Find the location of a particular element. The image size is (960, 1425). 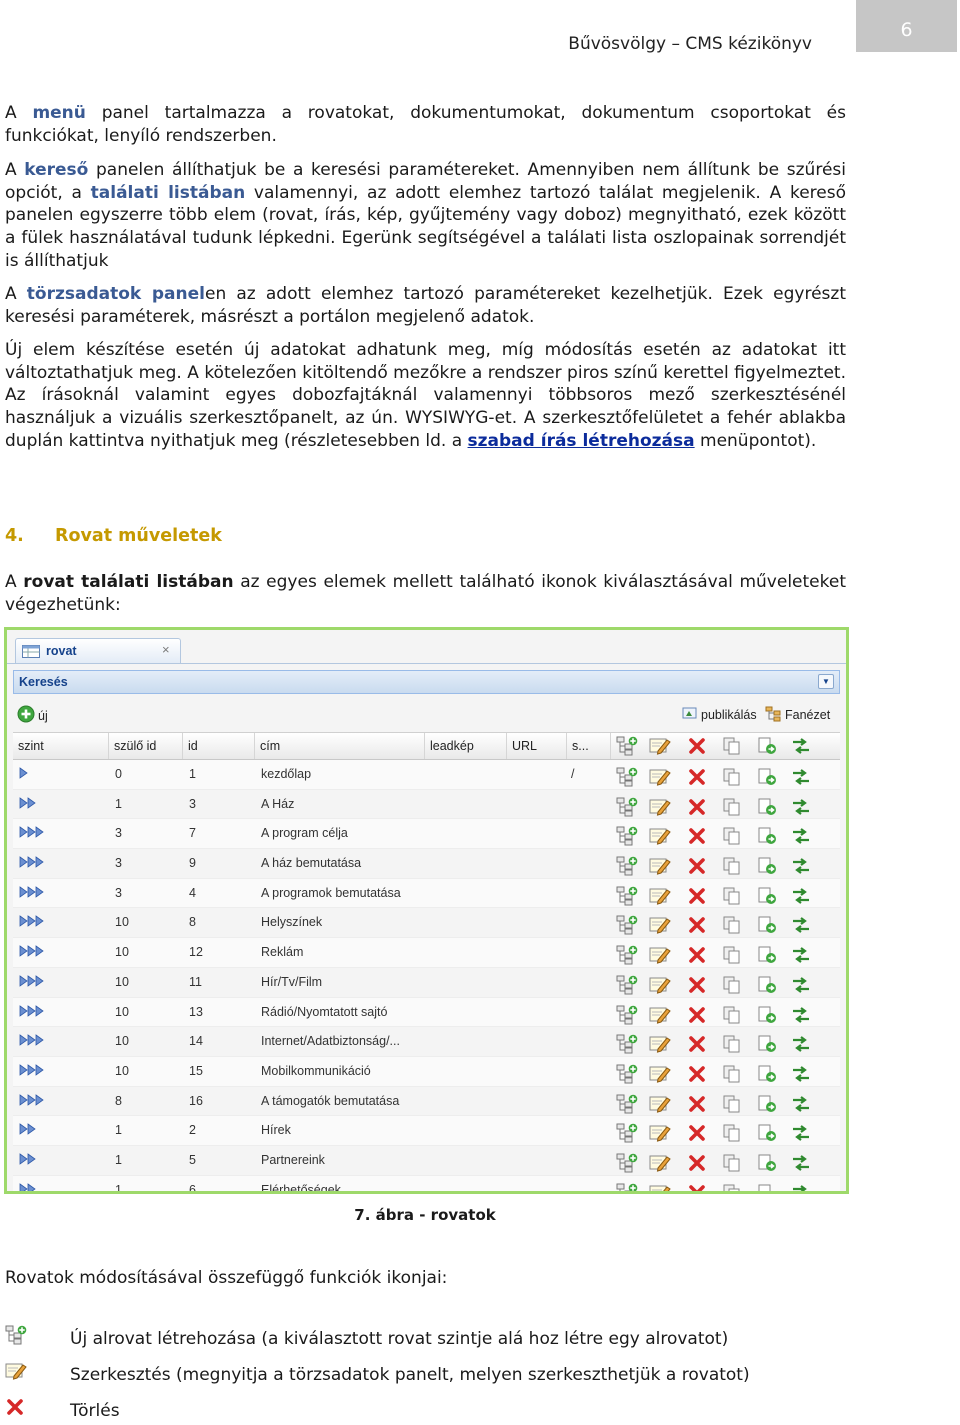

tree-view-button: Fanézet is located at coordinates (797, 713).